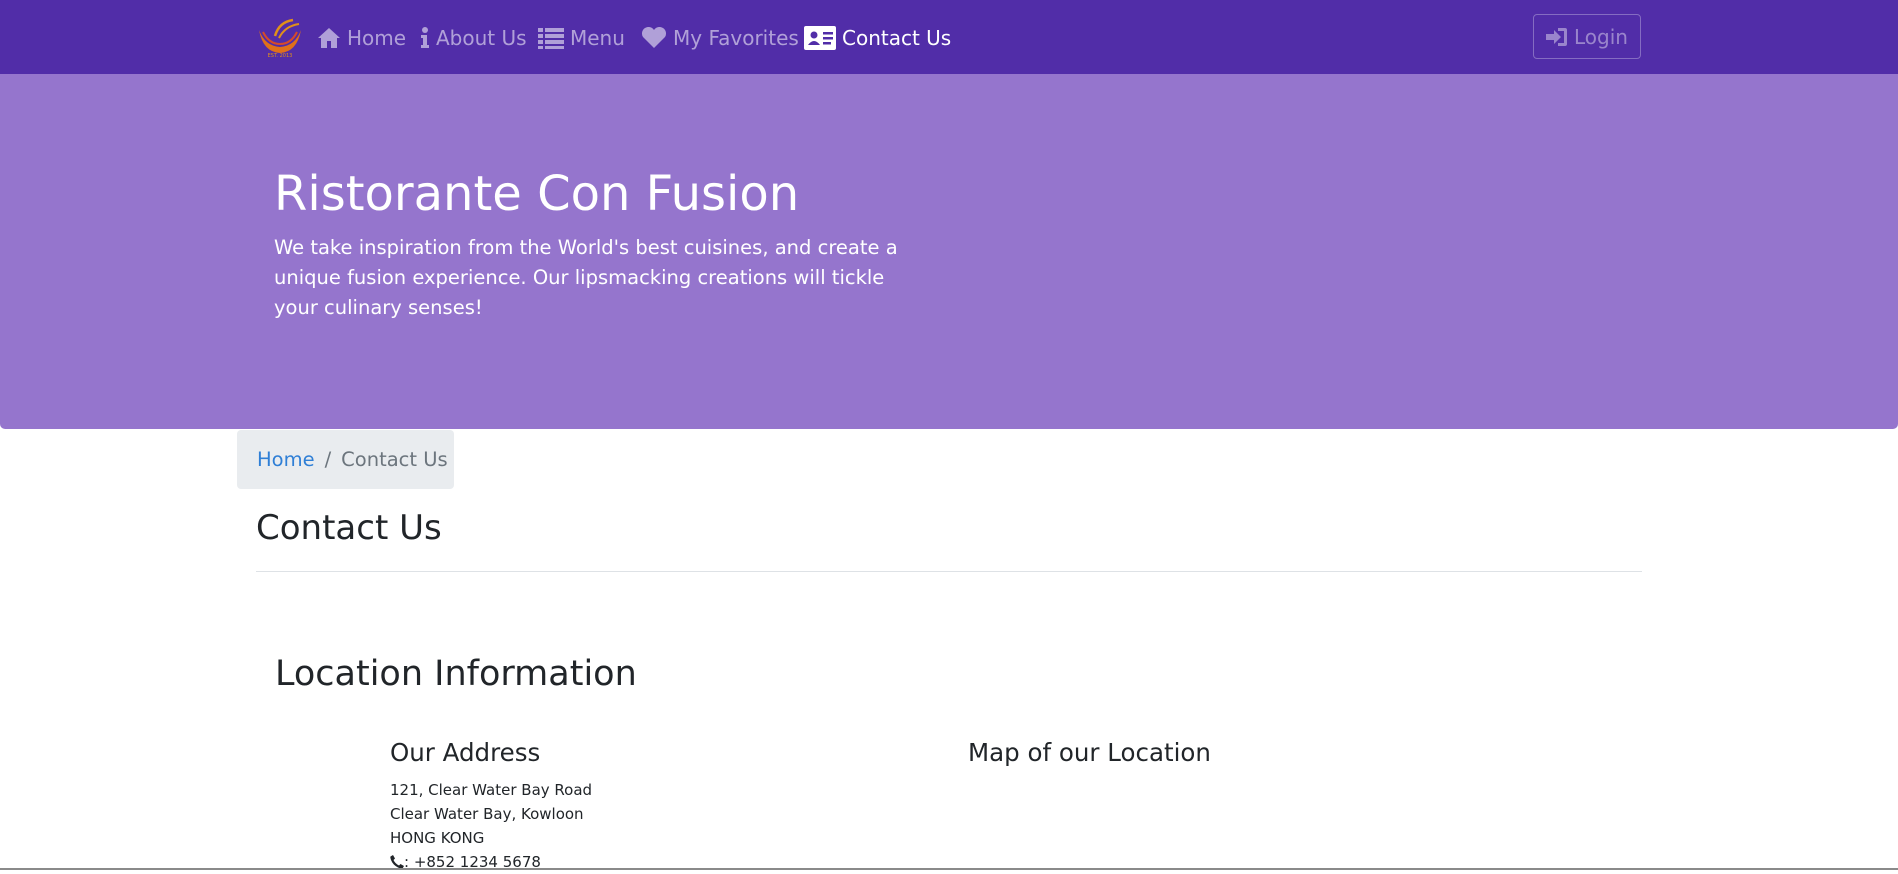 This screenshot has width=1898, height=874. What do you see at coordinates (897, 38) in the screenshot?
I see `nav-label-contact: Contact Us` at bounding box center [897, 38].